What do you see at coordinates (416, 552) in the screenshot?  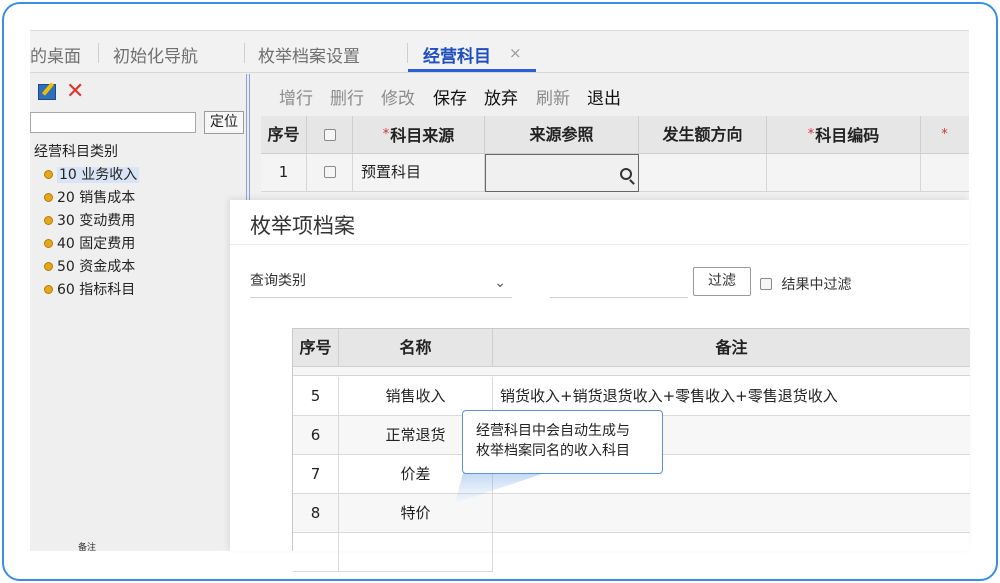 I see `row-name-cell` at bounding box center [416, 552].